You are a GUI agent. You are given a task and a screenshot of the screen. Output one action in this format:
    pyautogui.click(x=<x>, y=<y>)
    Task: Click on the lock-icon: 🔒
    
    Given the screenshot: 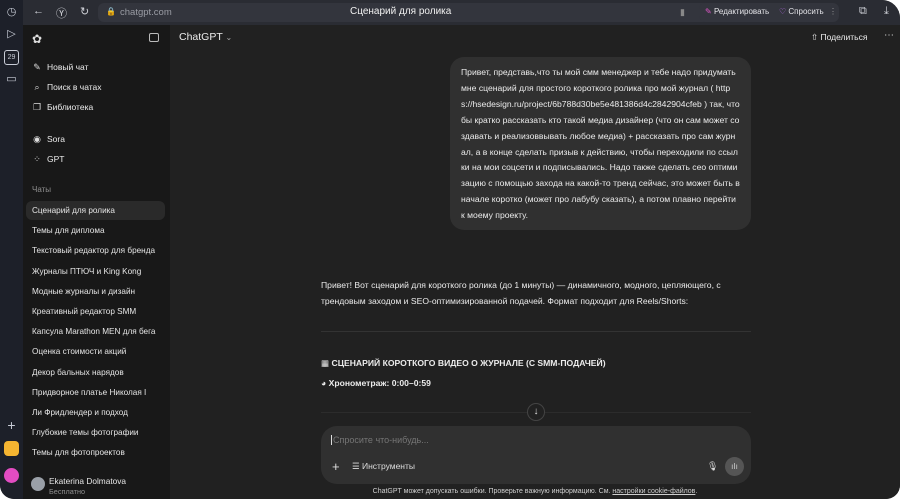 What is the action you would take?
    pyautogui.click(x=111, y=11)
    